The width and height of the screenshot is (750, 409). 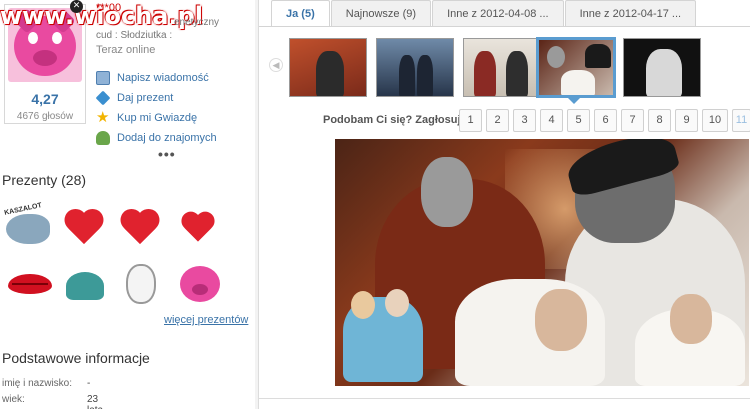 I want to click on vote-button-6: 6, so click(x=605, y=120).